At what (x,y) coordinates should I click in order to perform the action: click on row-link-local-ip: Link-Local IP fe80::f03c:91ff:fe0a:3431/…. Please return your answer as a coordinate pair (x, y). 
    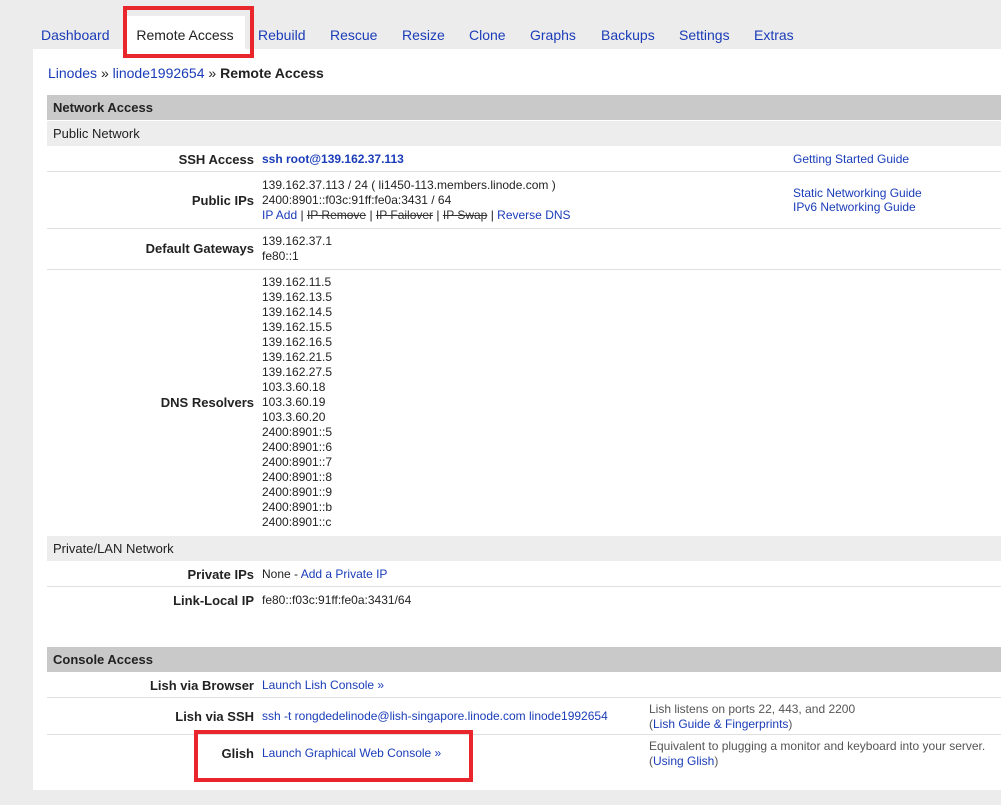
    Looking at the image, I should click on (524, 600).